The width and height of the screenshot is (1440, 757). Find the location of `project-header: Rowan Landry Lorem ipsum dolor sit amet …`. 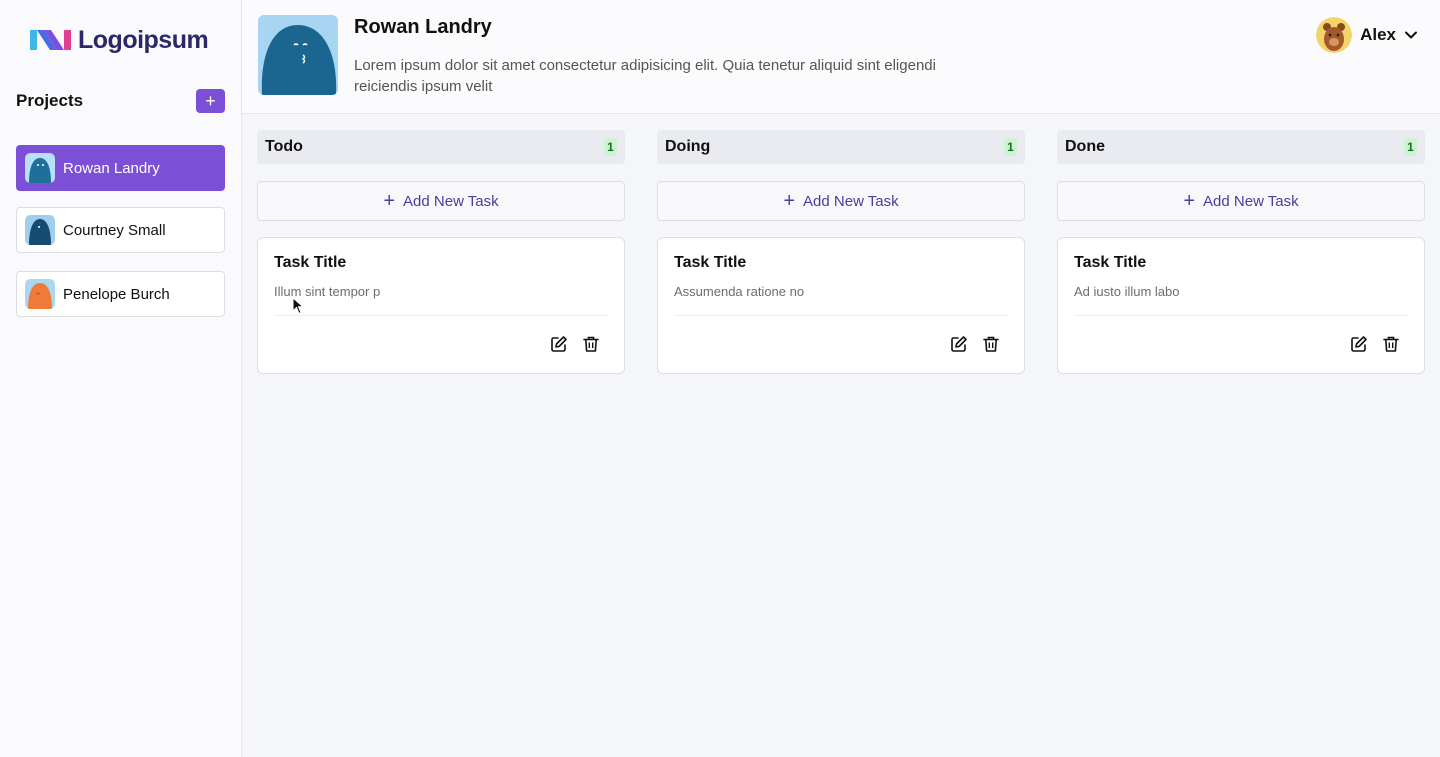

project-header: Rowan Landry Lorem ipsum dolor sit amet … is located at coordinates (841, 57).